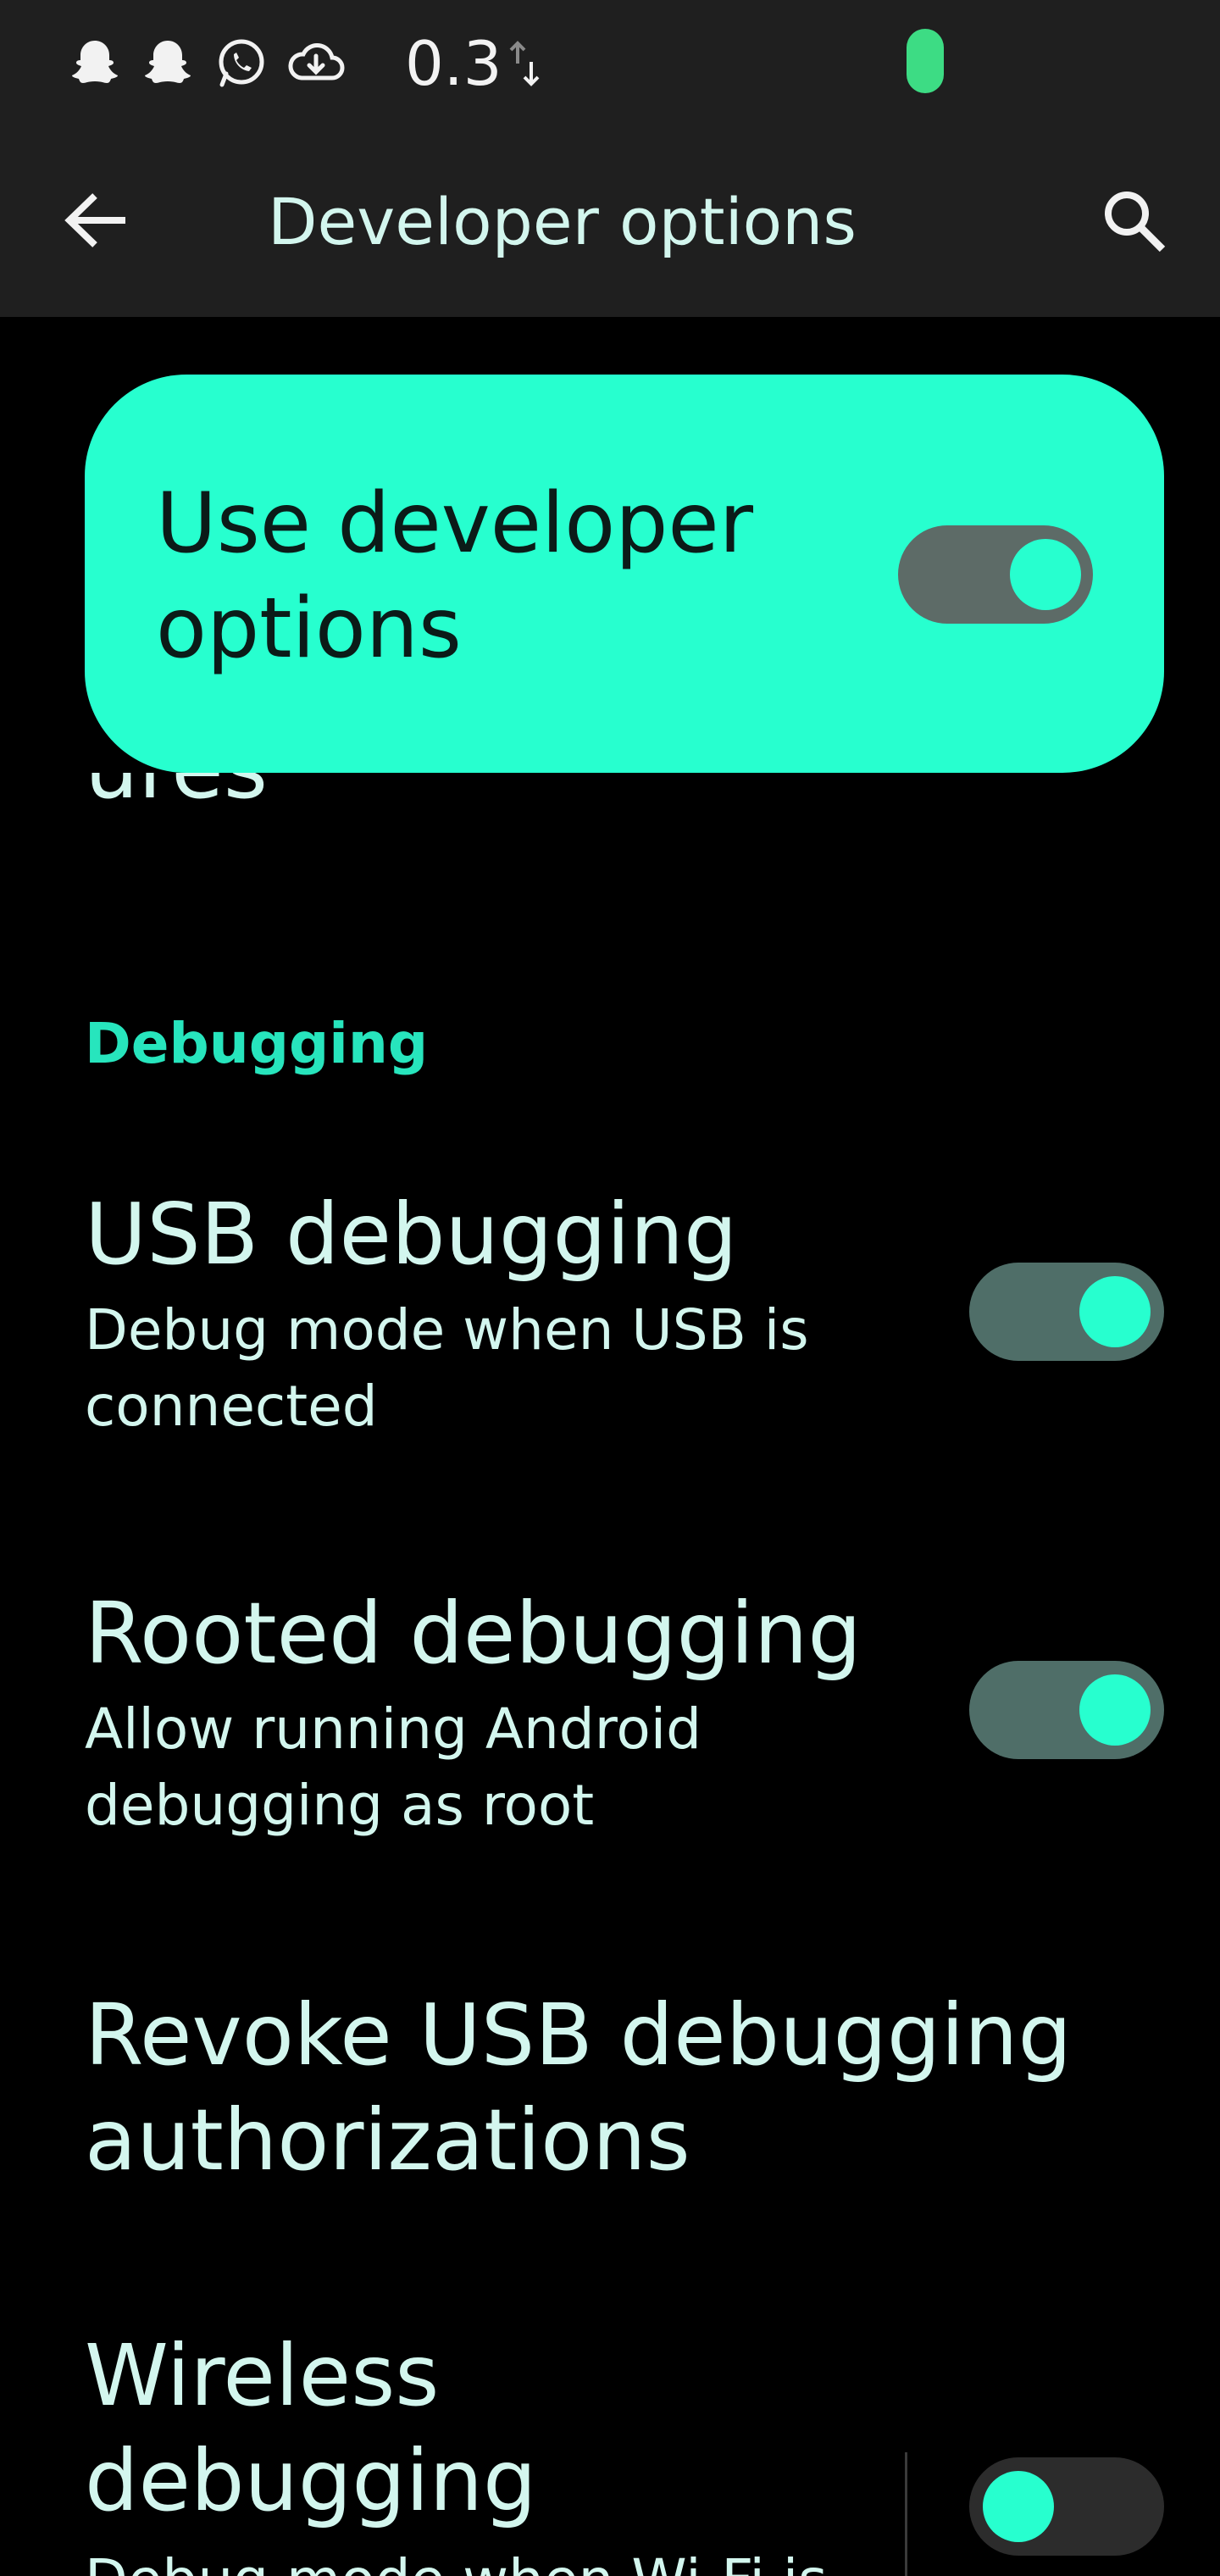  I want to click on search-icon, so click(1133, 222).